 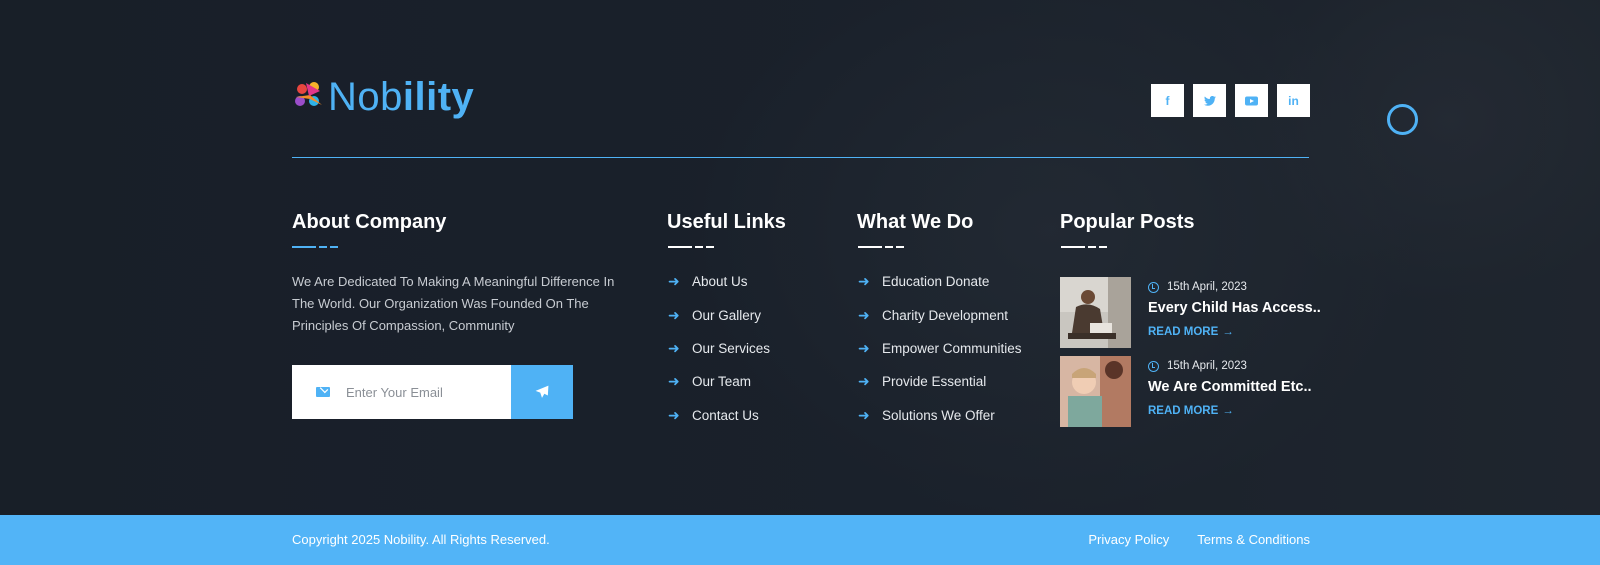 What do you see at coordinates (915, 222) in the screenshot?
I see `what-we-do-title: What We Do` at bounding box center [915, 222].